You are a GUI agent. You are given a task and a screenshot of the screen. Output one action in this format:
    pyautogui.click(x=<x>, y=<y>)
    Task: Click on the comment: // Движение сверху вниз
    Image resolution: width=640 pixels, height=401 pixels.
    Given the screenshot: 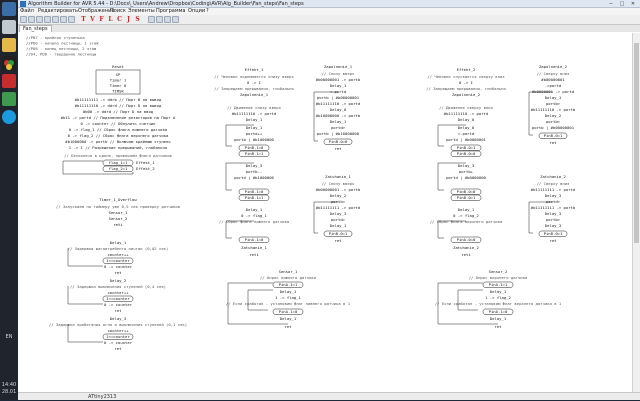 What is the action you would take?
    pyautogui.click(x=466, y=107)
    